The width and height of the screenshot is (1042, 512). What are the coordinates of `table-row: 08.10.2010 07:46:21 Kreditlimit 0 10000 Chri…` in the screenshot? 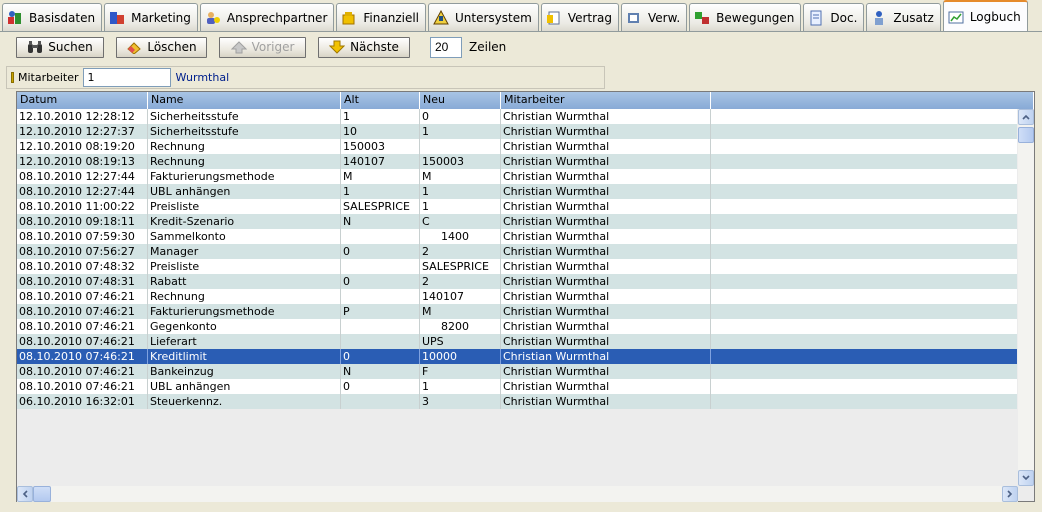 It's located at (517, 356).